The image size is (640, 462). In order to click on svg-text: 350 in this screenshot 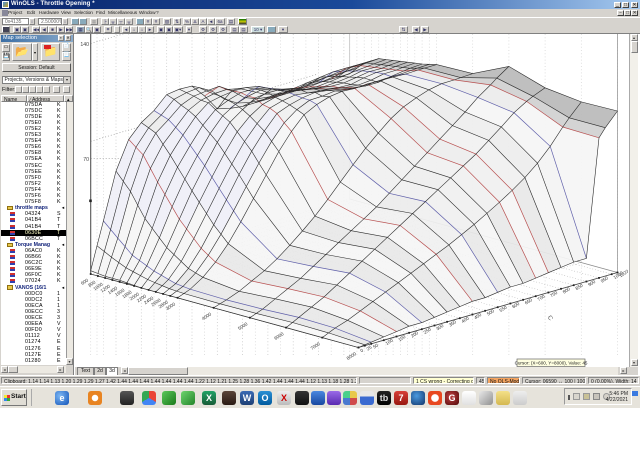, I will do `click(453, 323)`.